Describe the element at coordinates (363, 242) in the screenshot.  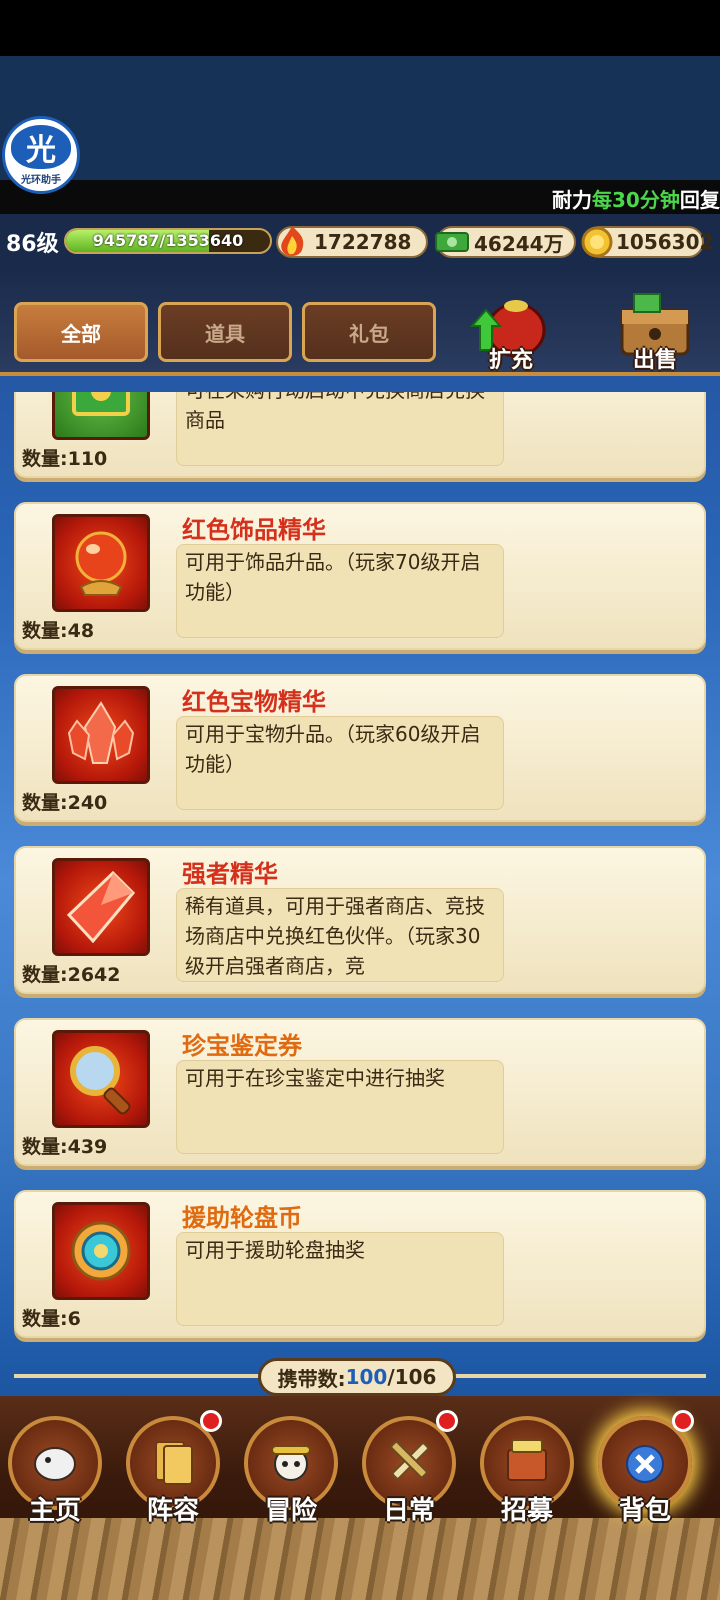
I see `power-value: 1722788` at that location.